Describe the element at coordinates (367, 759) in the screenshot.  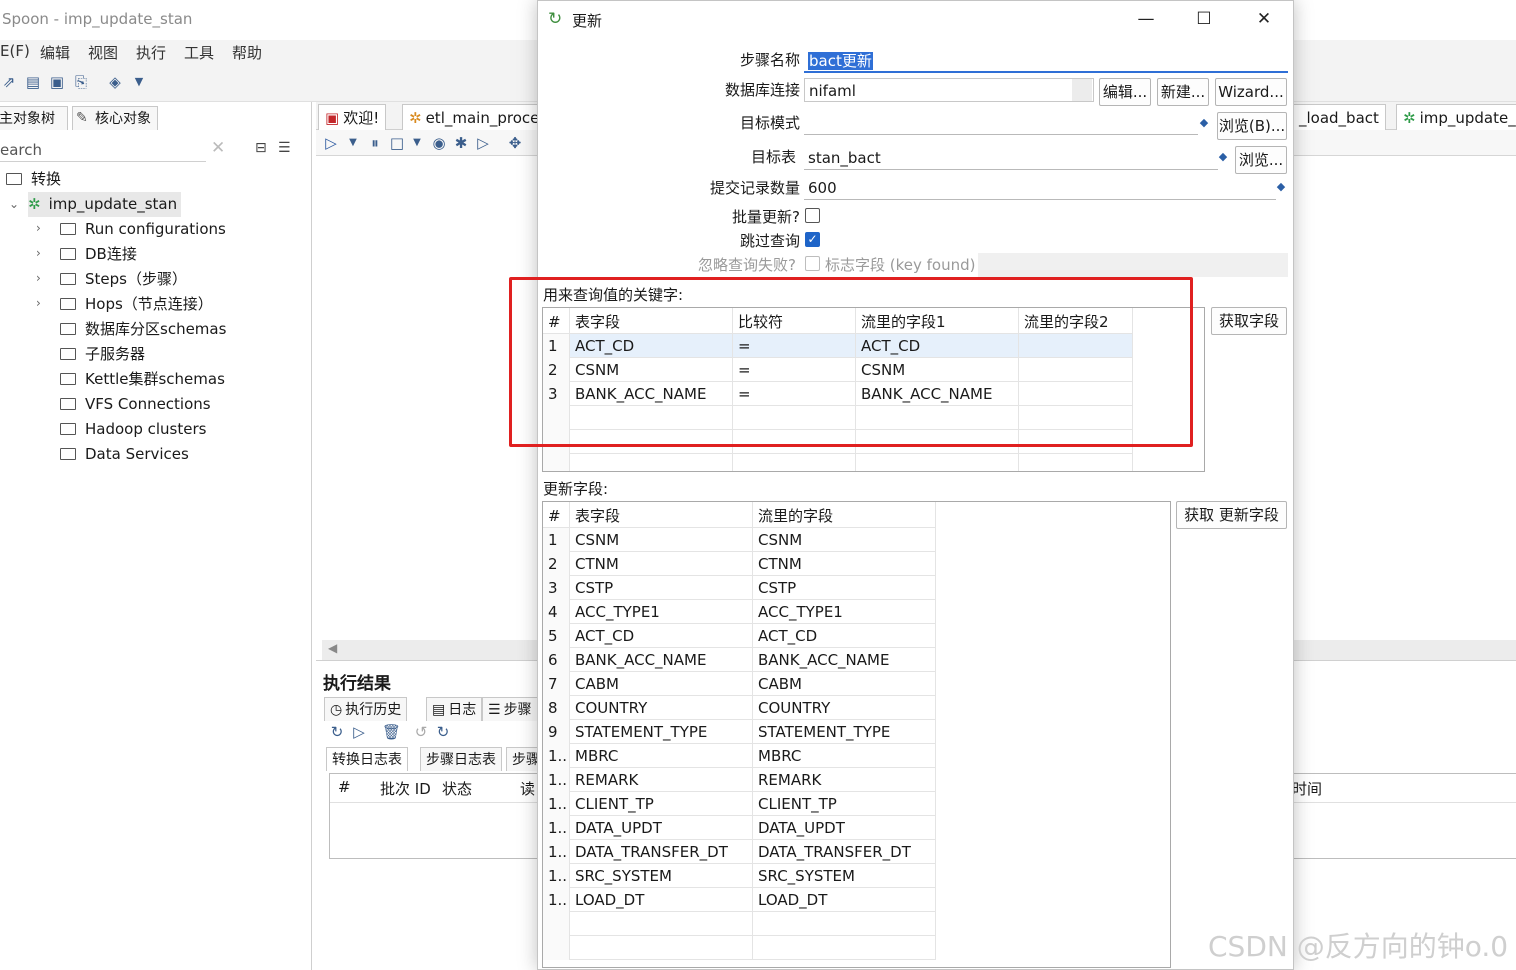
I see `tab-trans-log: 转换日志表` at that location.